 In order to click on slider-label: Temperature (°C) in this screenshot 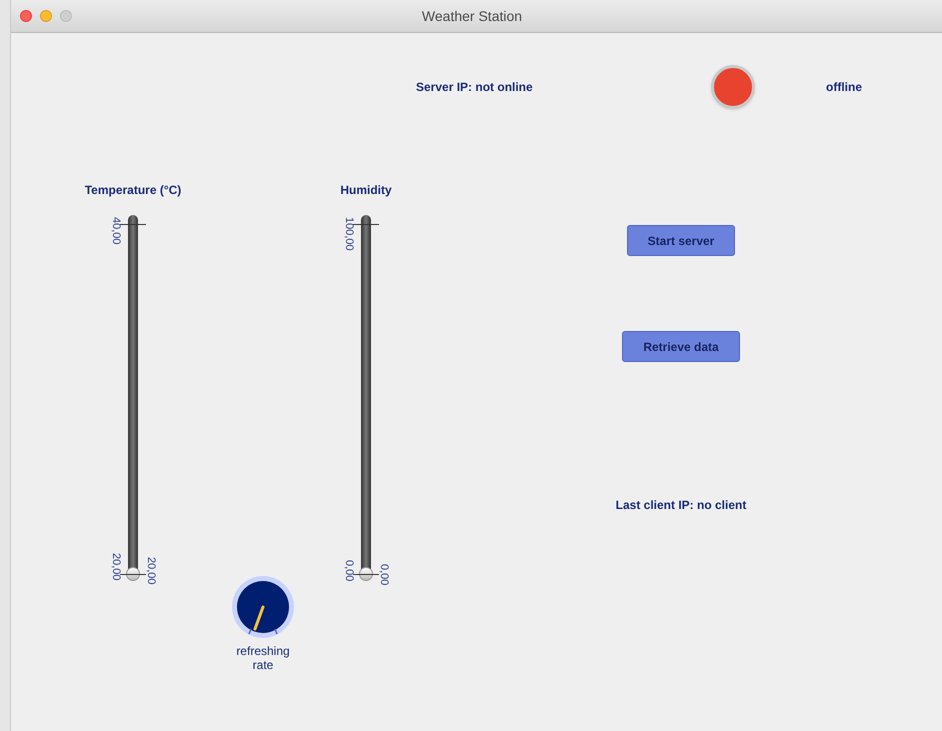, I will do `click(133, 190)`.